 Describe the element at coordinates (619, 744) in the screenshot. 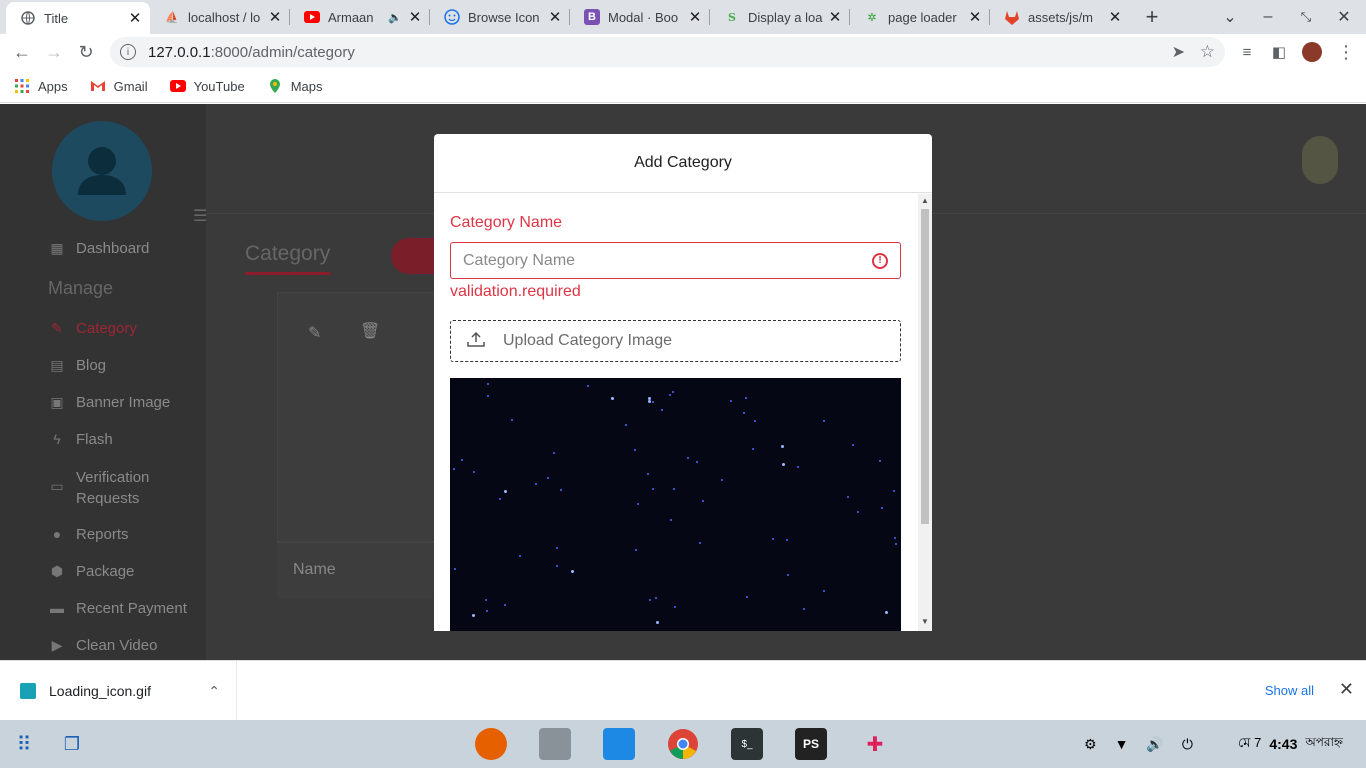

I see `software-store-icon` at that location.